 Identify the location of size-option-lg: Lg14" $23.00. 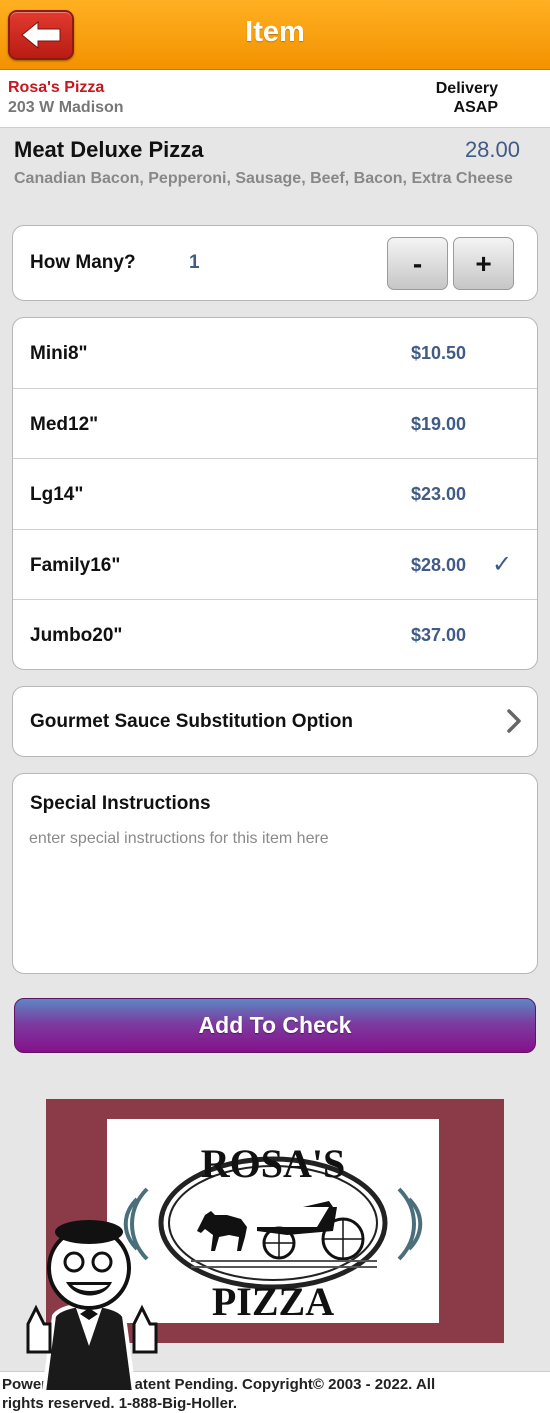
(275, 494).